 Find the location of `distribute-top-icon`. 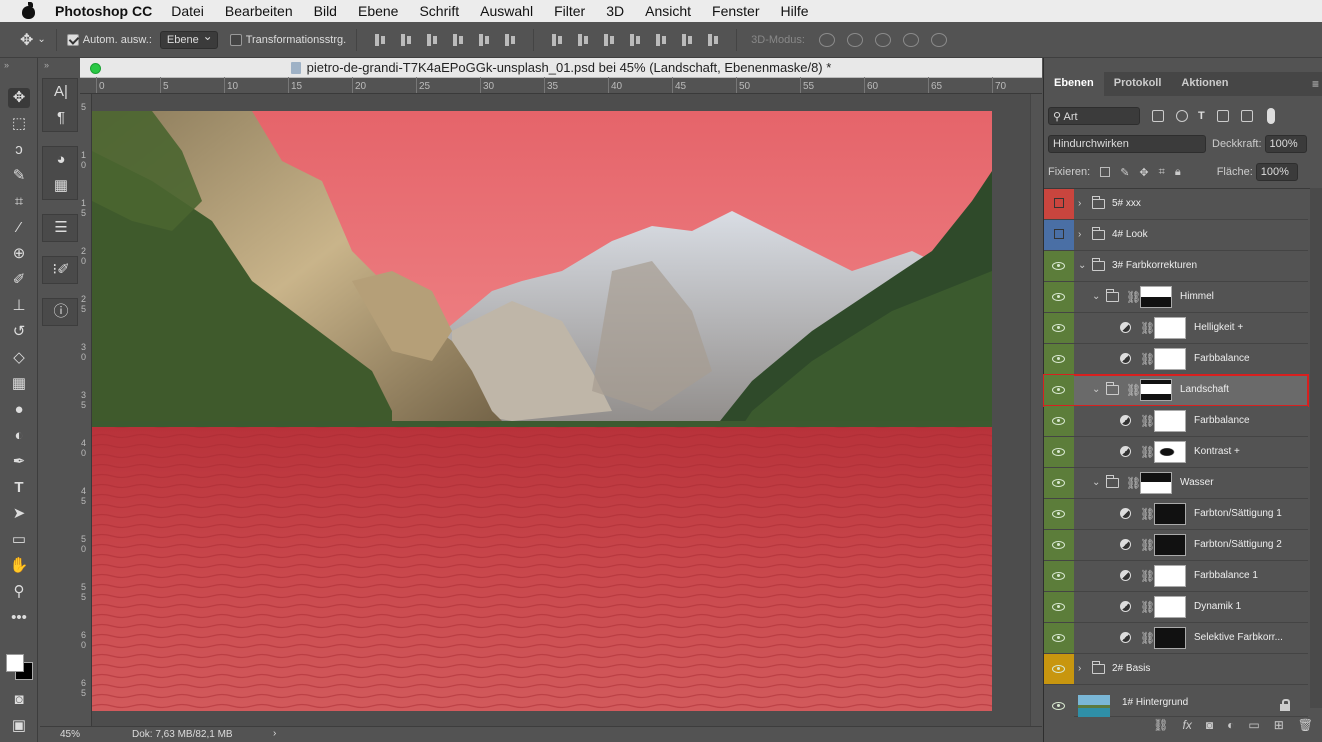

distribute-top-icon is located at coordinates (557, 40).